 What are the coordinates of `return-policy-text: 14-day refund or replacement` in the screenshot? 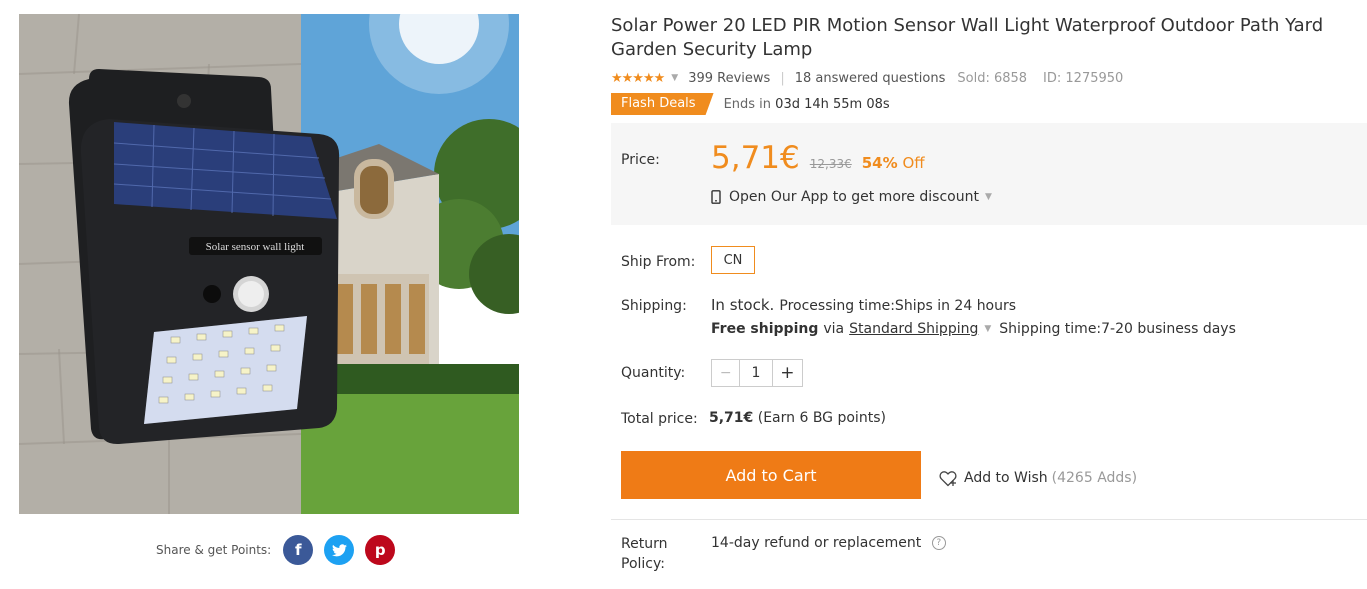 It's located at (816, 543).